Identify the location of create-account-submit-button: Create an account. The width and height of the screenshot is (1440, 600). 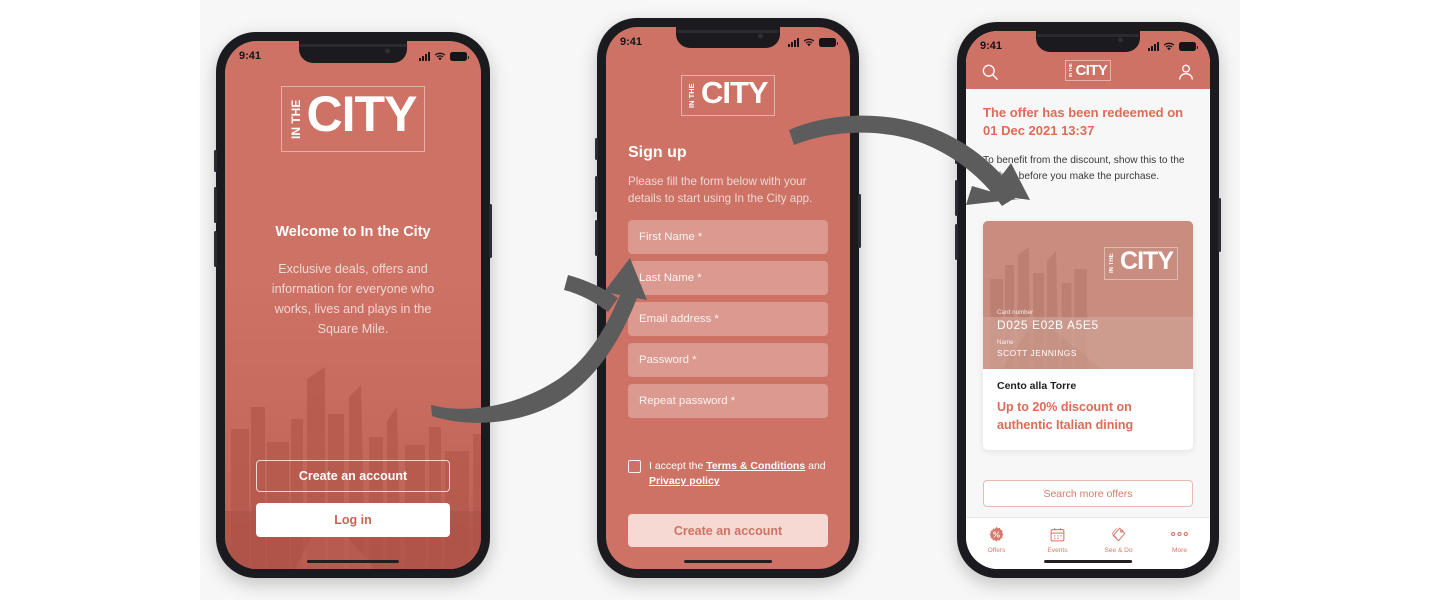
(728, 530).